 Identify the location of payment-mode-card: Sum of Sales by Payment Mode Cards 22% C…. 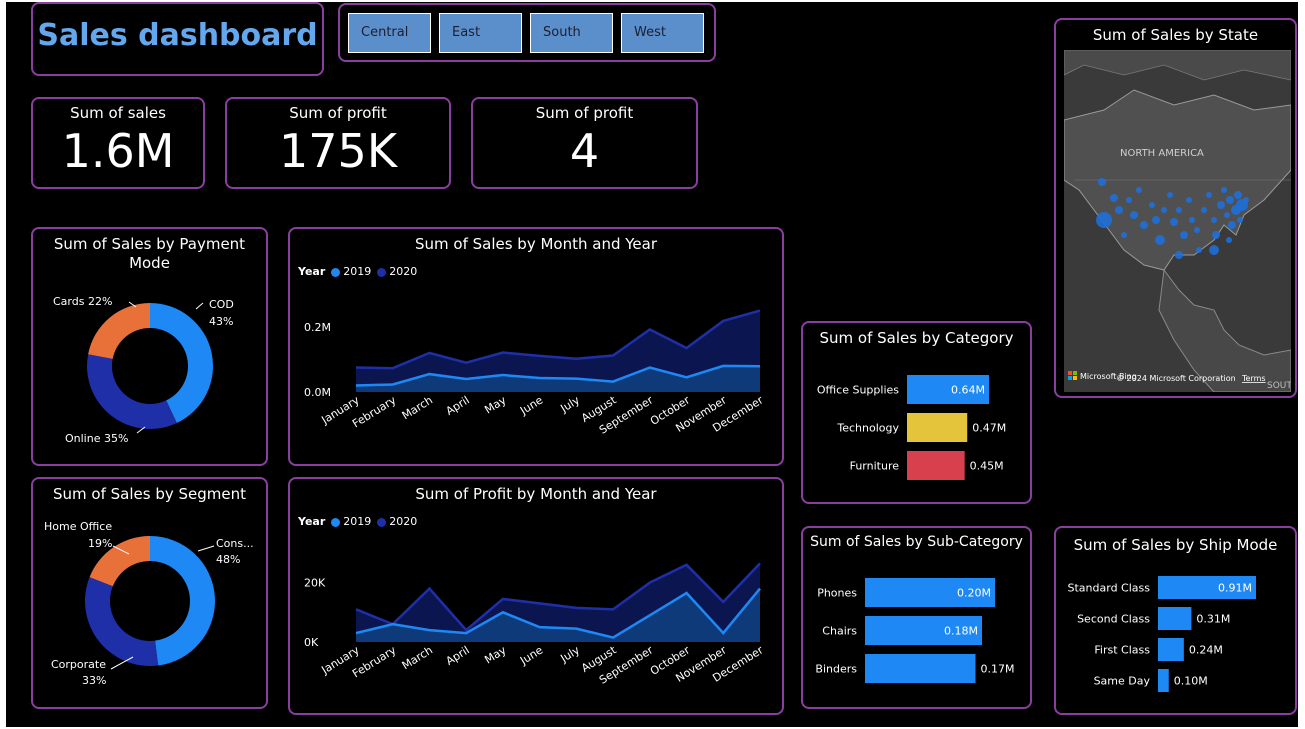
(149, 346).